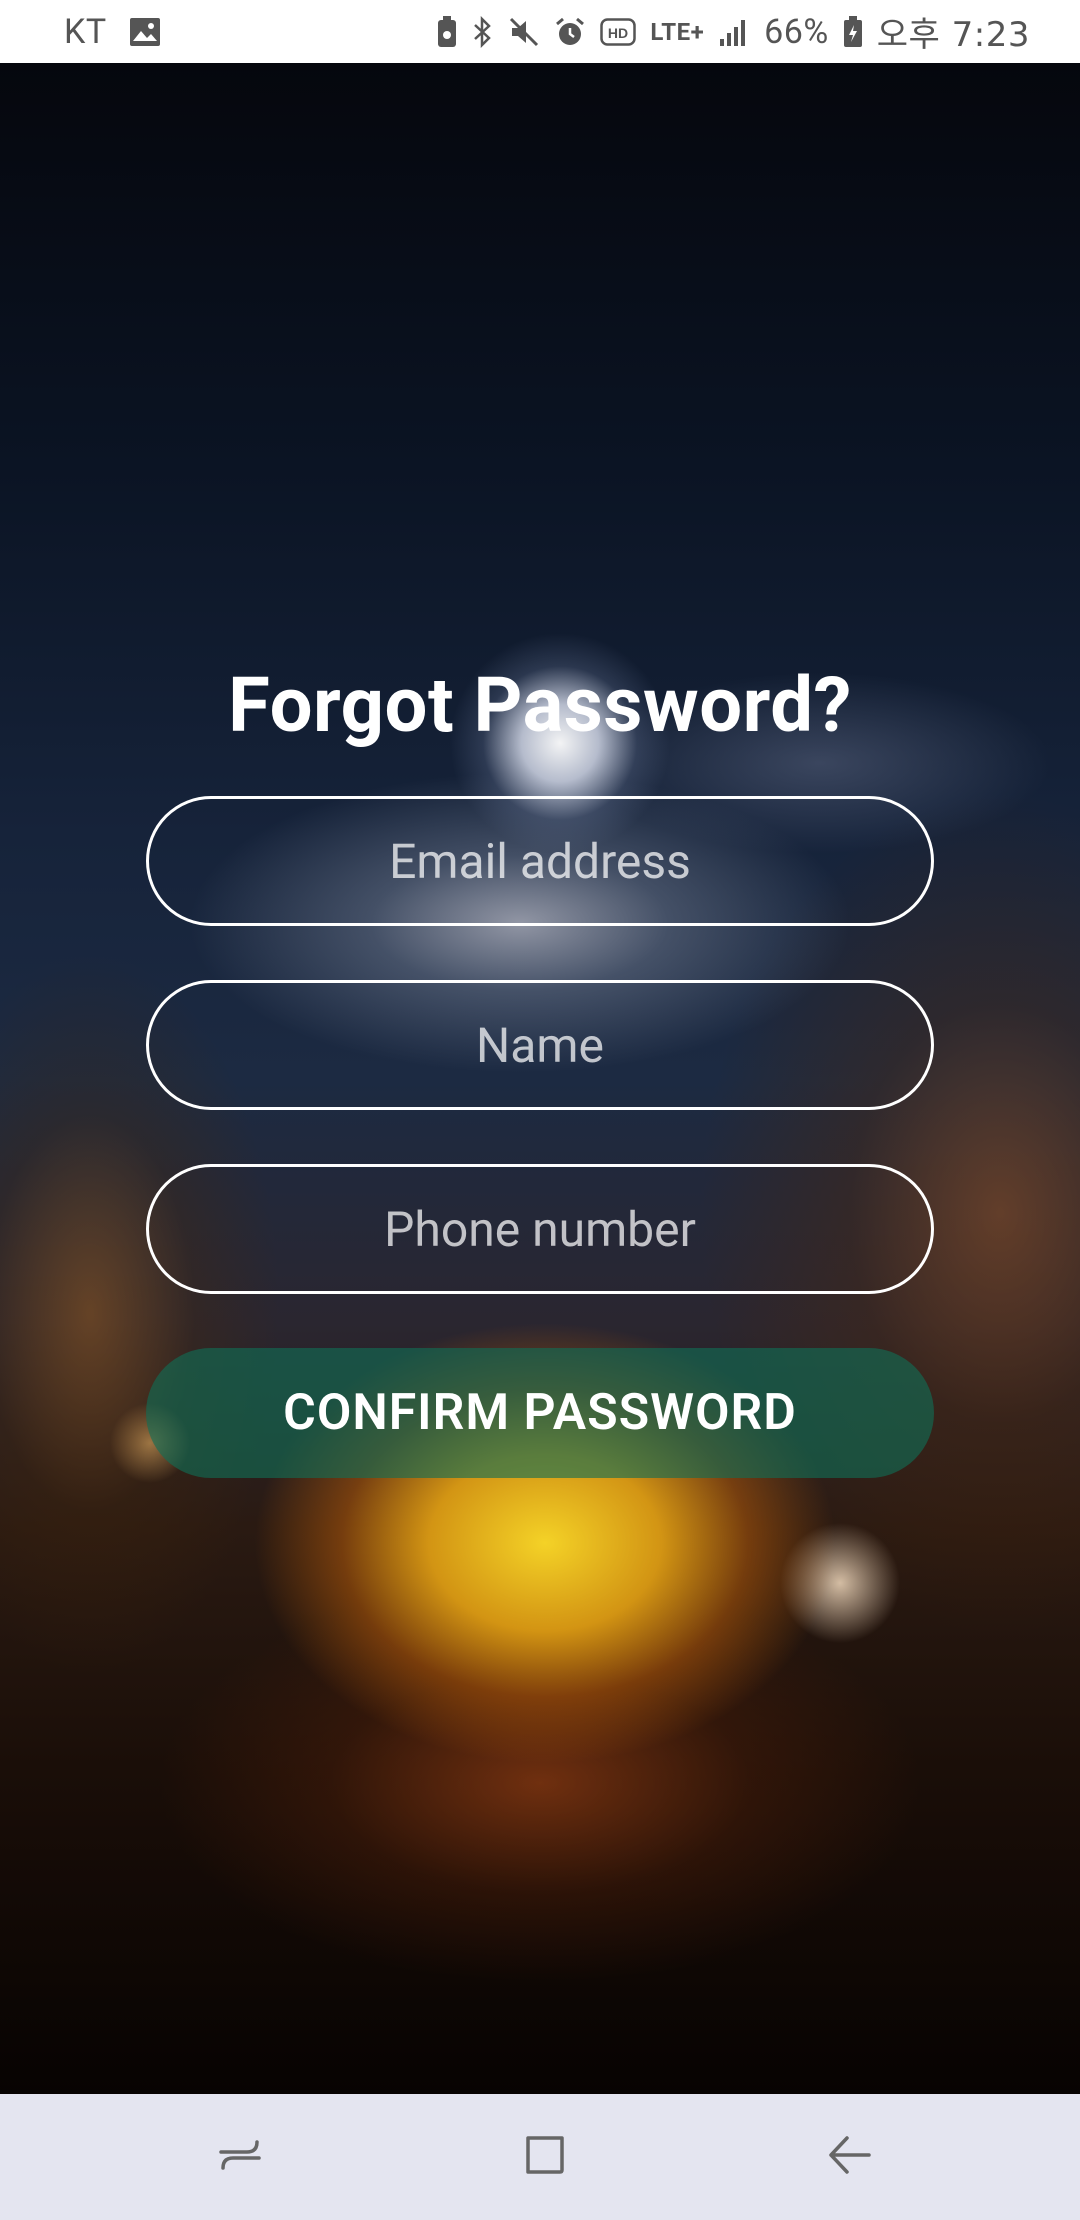 The width and height of the screenshot is (1080, 2220). Describe the element at coordinates (540, 705) in the screenshot. I see `page-title: Forgot Password?` at that location.